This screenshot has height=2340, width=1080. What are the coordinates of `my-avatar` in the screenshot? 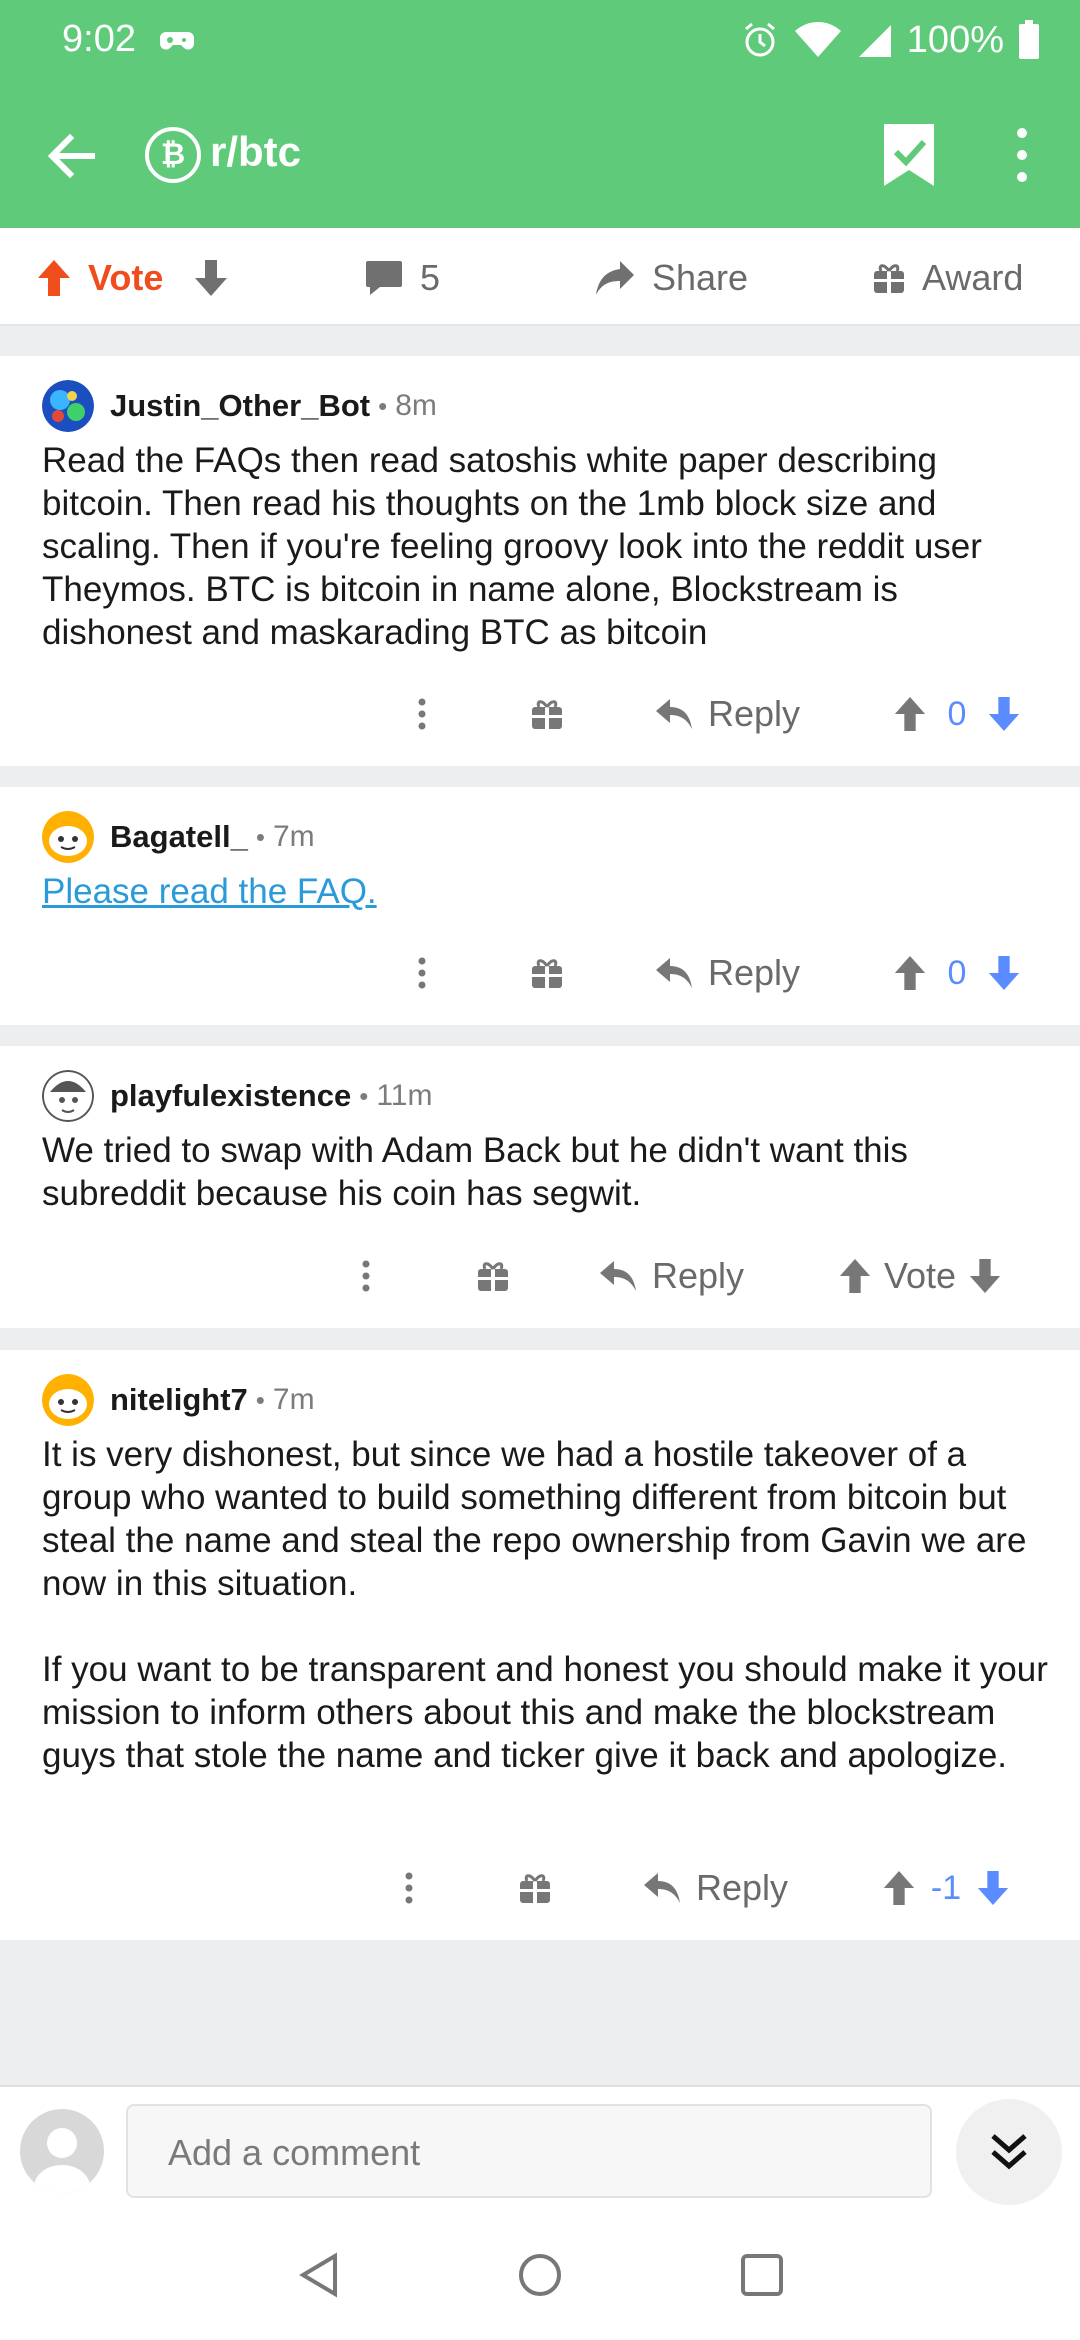 It's located at (62, 2151).